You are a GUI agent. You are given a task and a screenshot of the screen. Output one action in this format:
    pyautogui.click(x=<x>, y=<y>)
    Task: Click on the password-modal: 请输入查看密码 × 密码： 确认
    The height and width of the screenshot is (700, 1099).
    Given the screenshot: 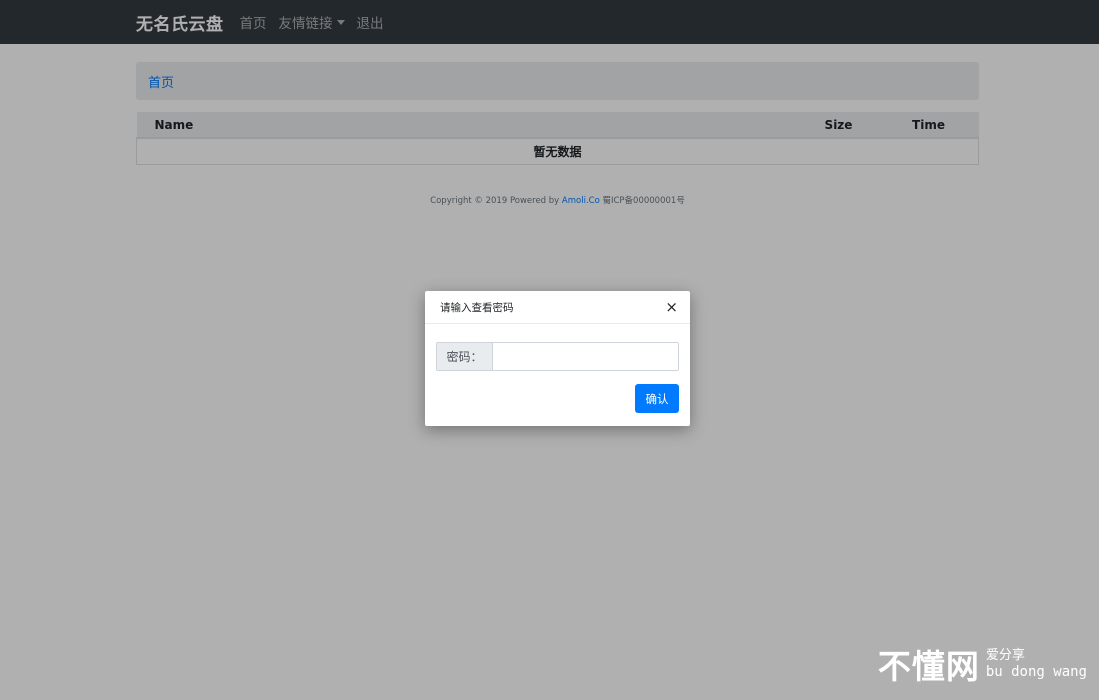 What is the action you would take?
    pyautogui.click(x=557, y=358)
    